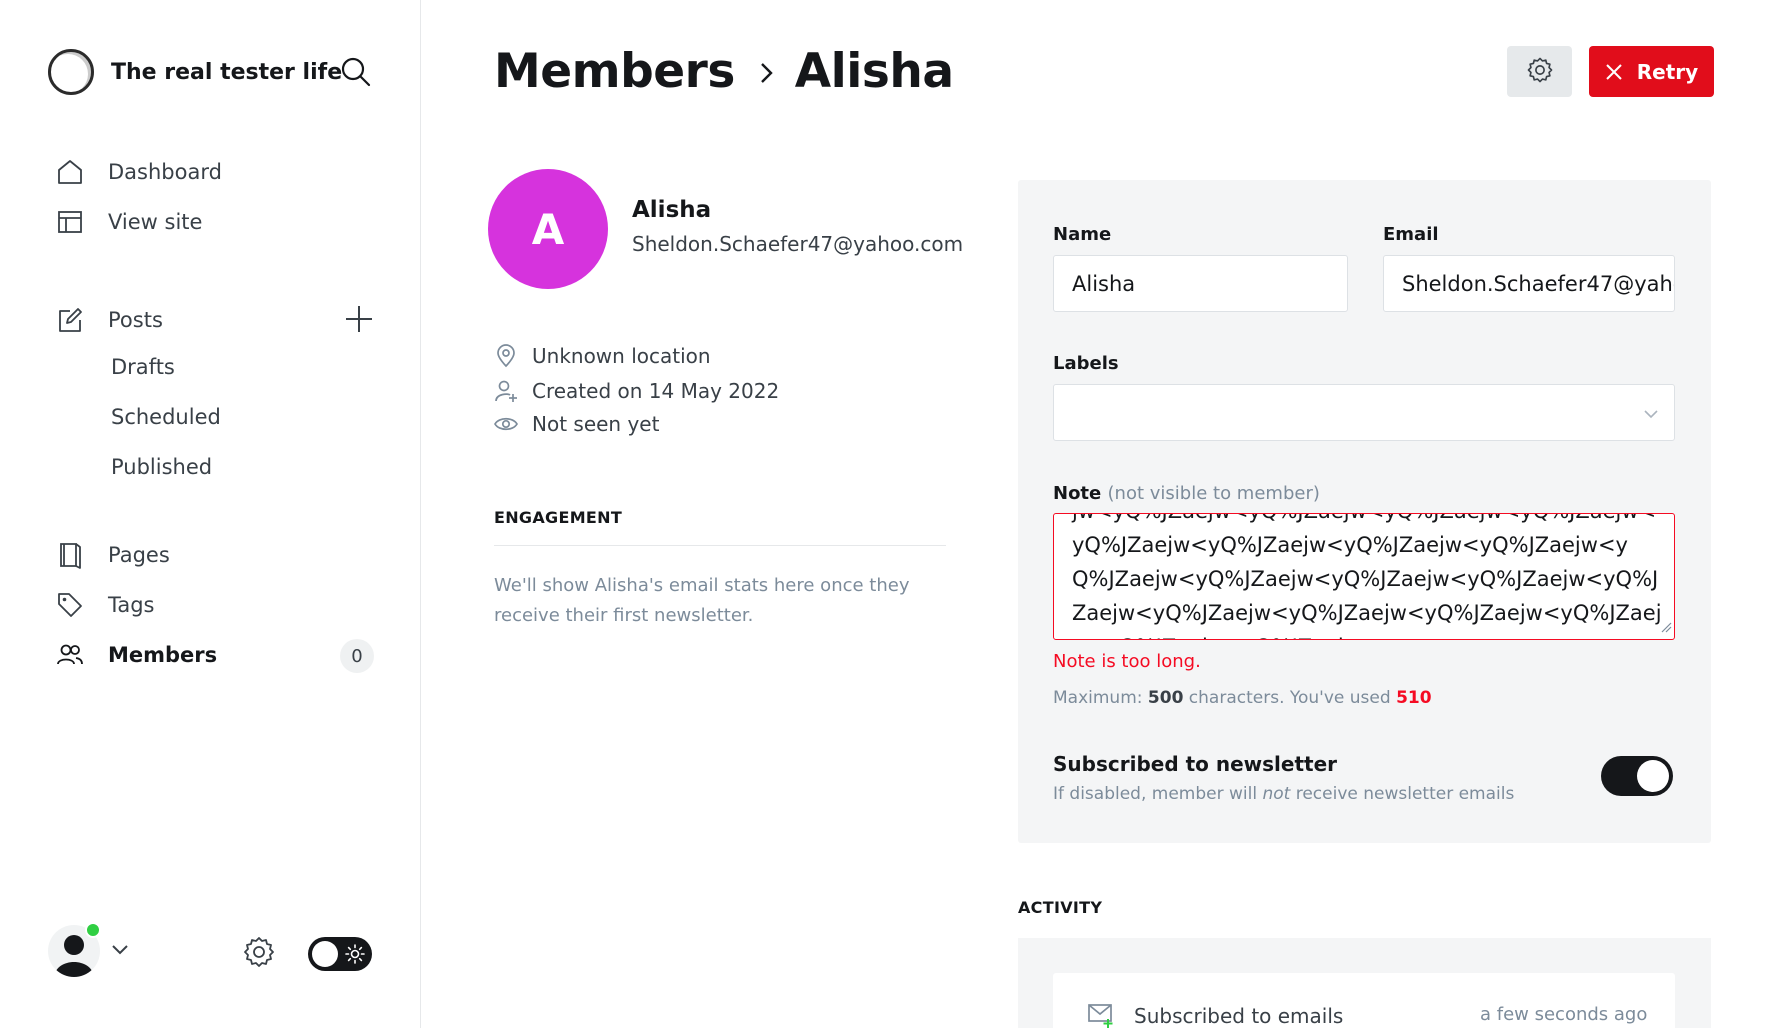 This screenshot has height=1028, width=1779. Describe the element at coordinates (1529, 283) in the screenshot. I see `email-field: Sheldon.Schaefer47@yahoo.com` at that location.